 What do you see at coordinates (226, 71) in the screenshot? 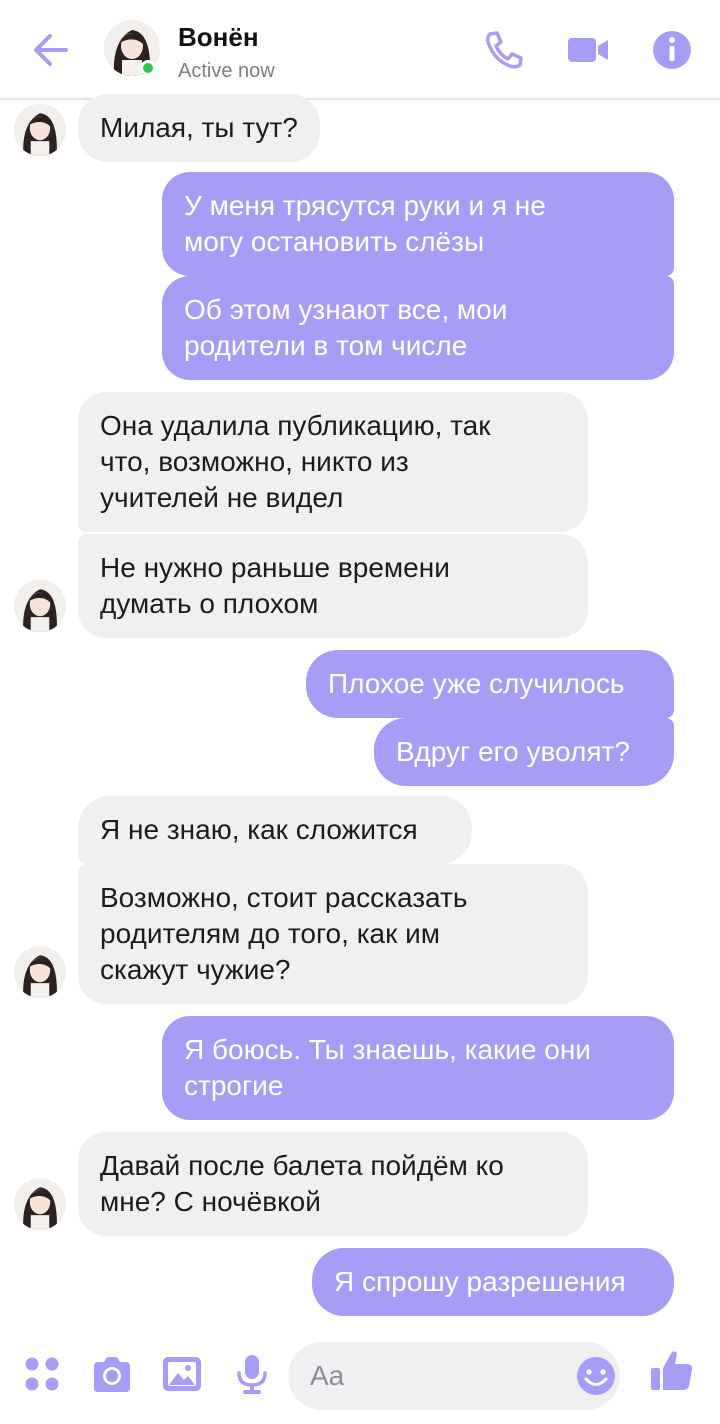
I see `contact-status: Active now` at bounding box center [226, 71].